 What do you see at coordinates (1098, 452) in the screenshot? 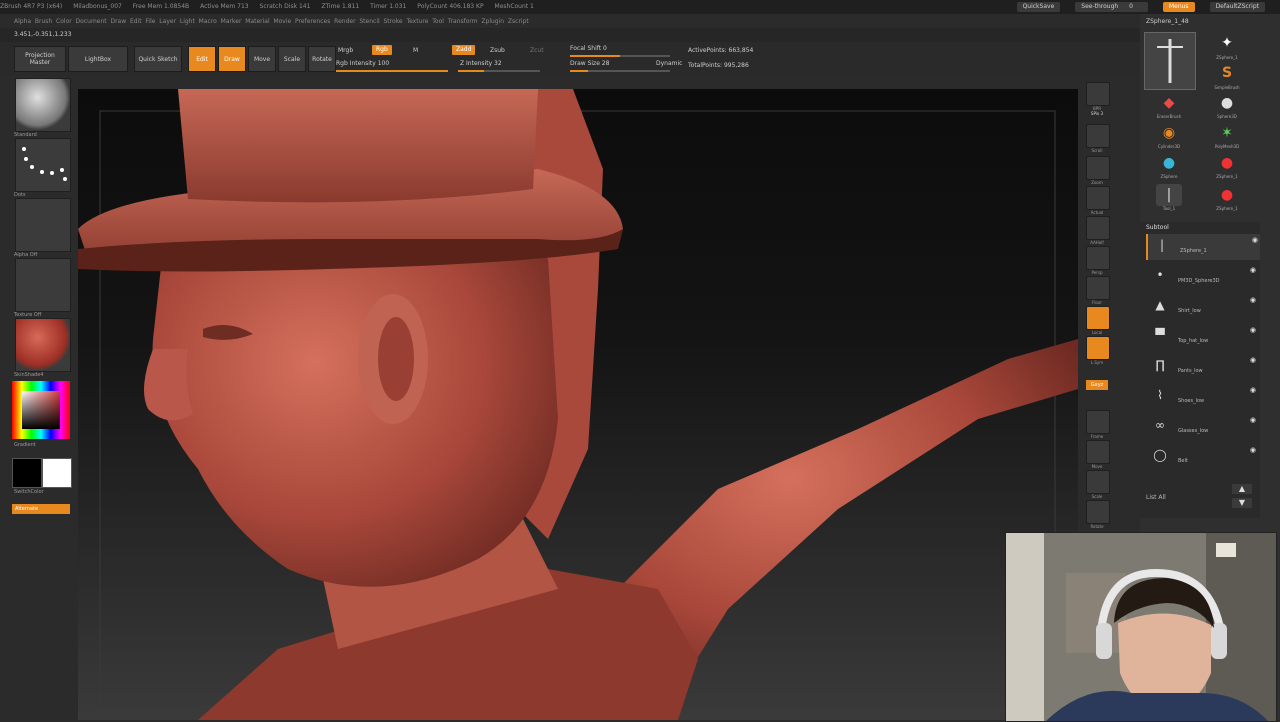
I see `move-view-button` at bounding box center [1098, 452].